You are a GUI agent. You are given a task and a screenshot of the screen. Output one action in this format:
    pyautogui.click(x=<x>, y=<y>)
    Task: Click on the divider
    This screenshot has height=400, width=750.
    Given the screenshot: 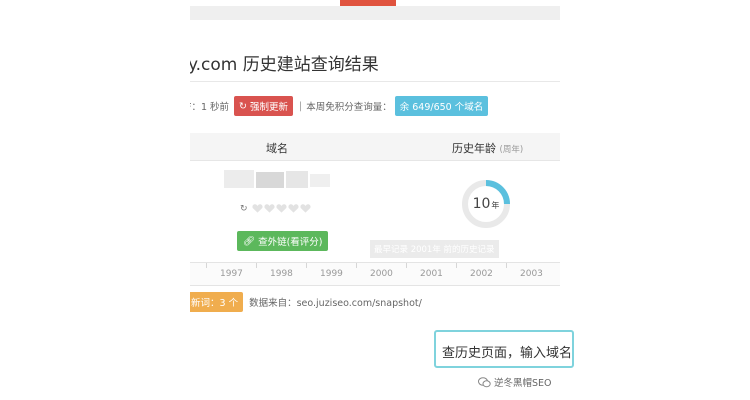 What is the action you would take?
    pyautogui.click(x=375, y=81)
    